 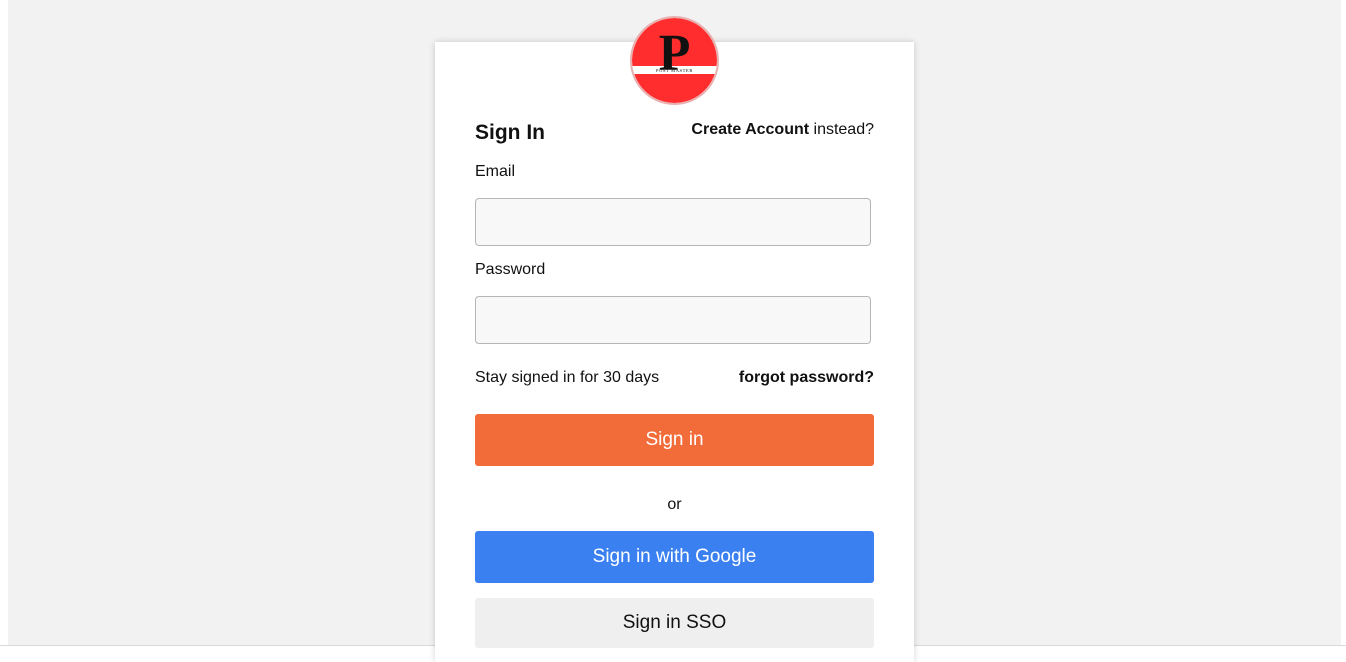 I want to click on signin-button: Sign in, so click(x=674, y=440).